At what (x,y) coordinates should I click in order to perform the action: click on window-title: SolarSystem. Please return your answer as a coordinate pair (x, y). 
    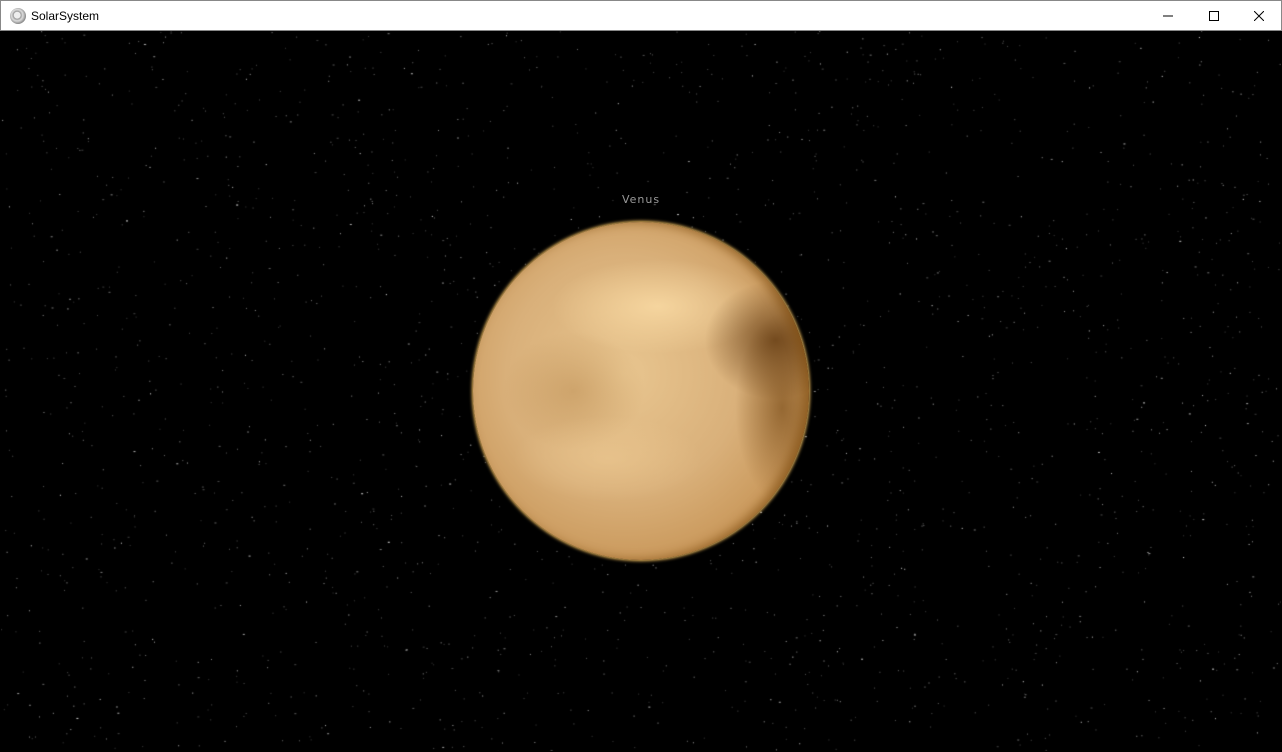
    Looking at the image, I should click on (65, 16).